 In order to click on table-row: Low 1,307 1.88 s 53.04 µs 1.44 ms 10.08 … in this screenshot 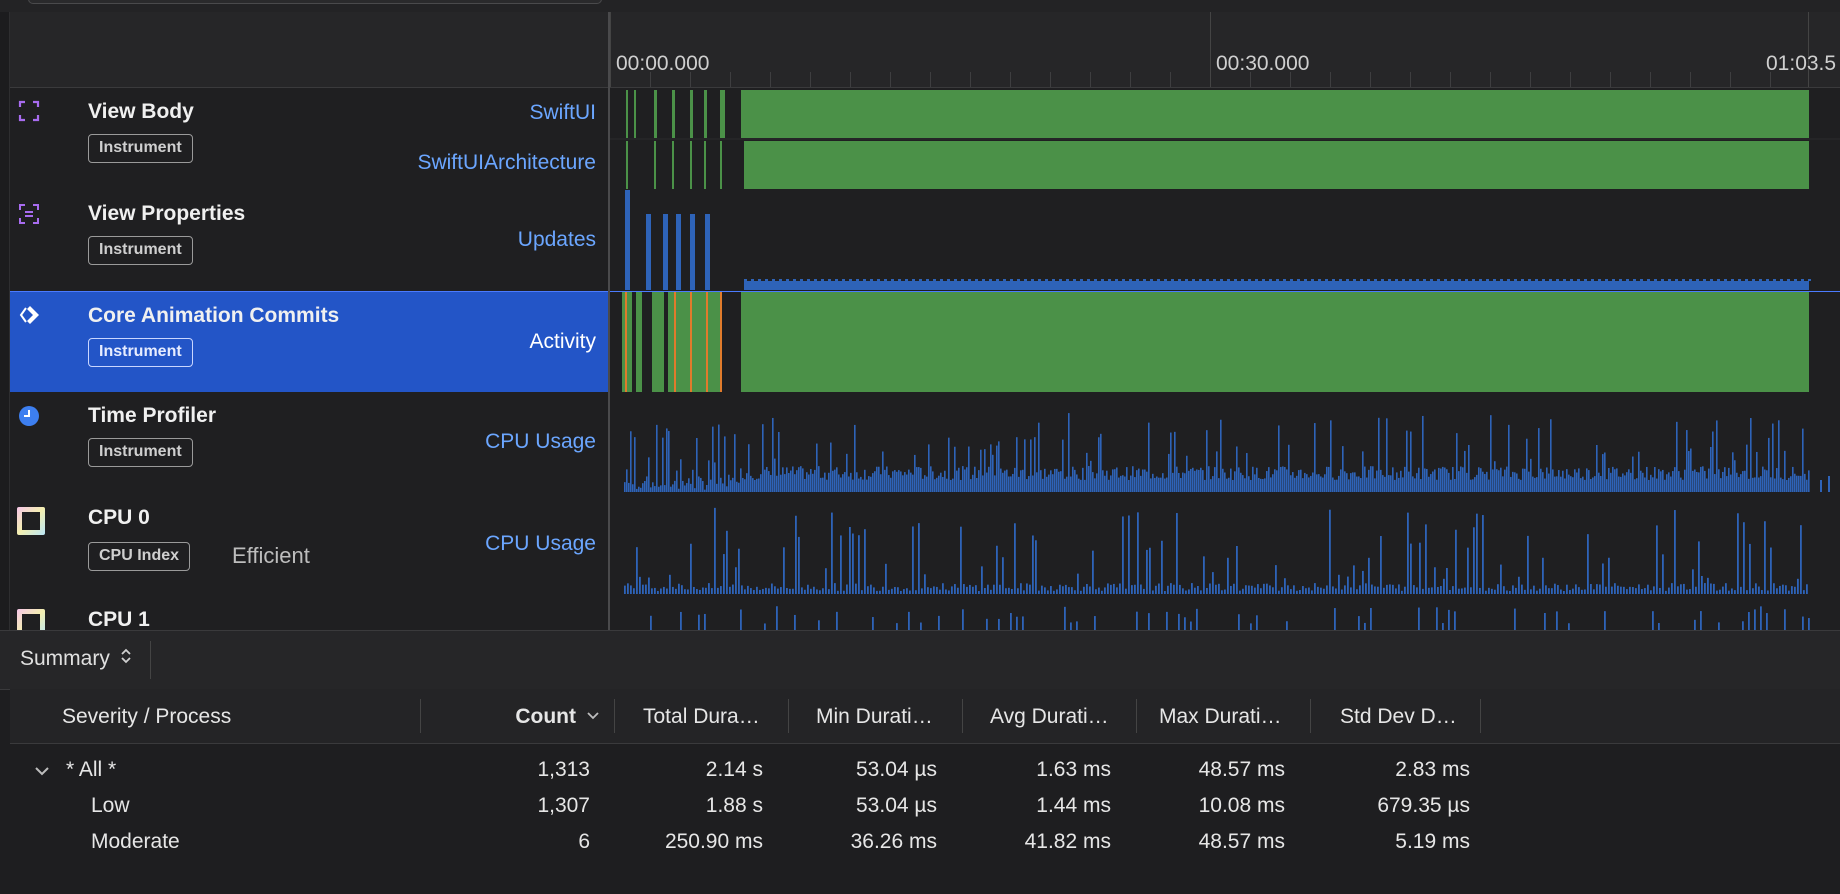, I will do `click(925, 809)`.